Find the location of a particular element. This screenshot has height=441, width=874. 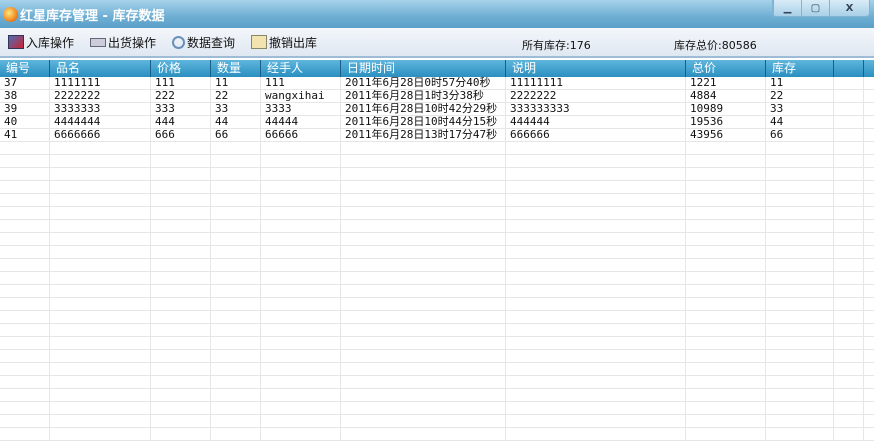

title-bar: 红星库存管理 - 库存数据 ▁ ▢ X is located at coordinates (437, 14).